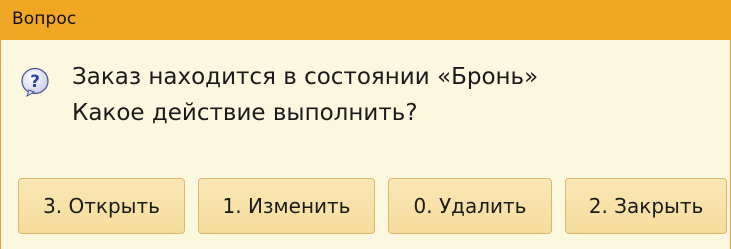 The image size is (731, 249). Describe the element at coordinates (245, 113) in the screenshot. I see `message-line-2: Какое действие выполнить?` at that location.